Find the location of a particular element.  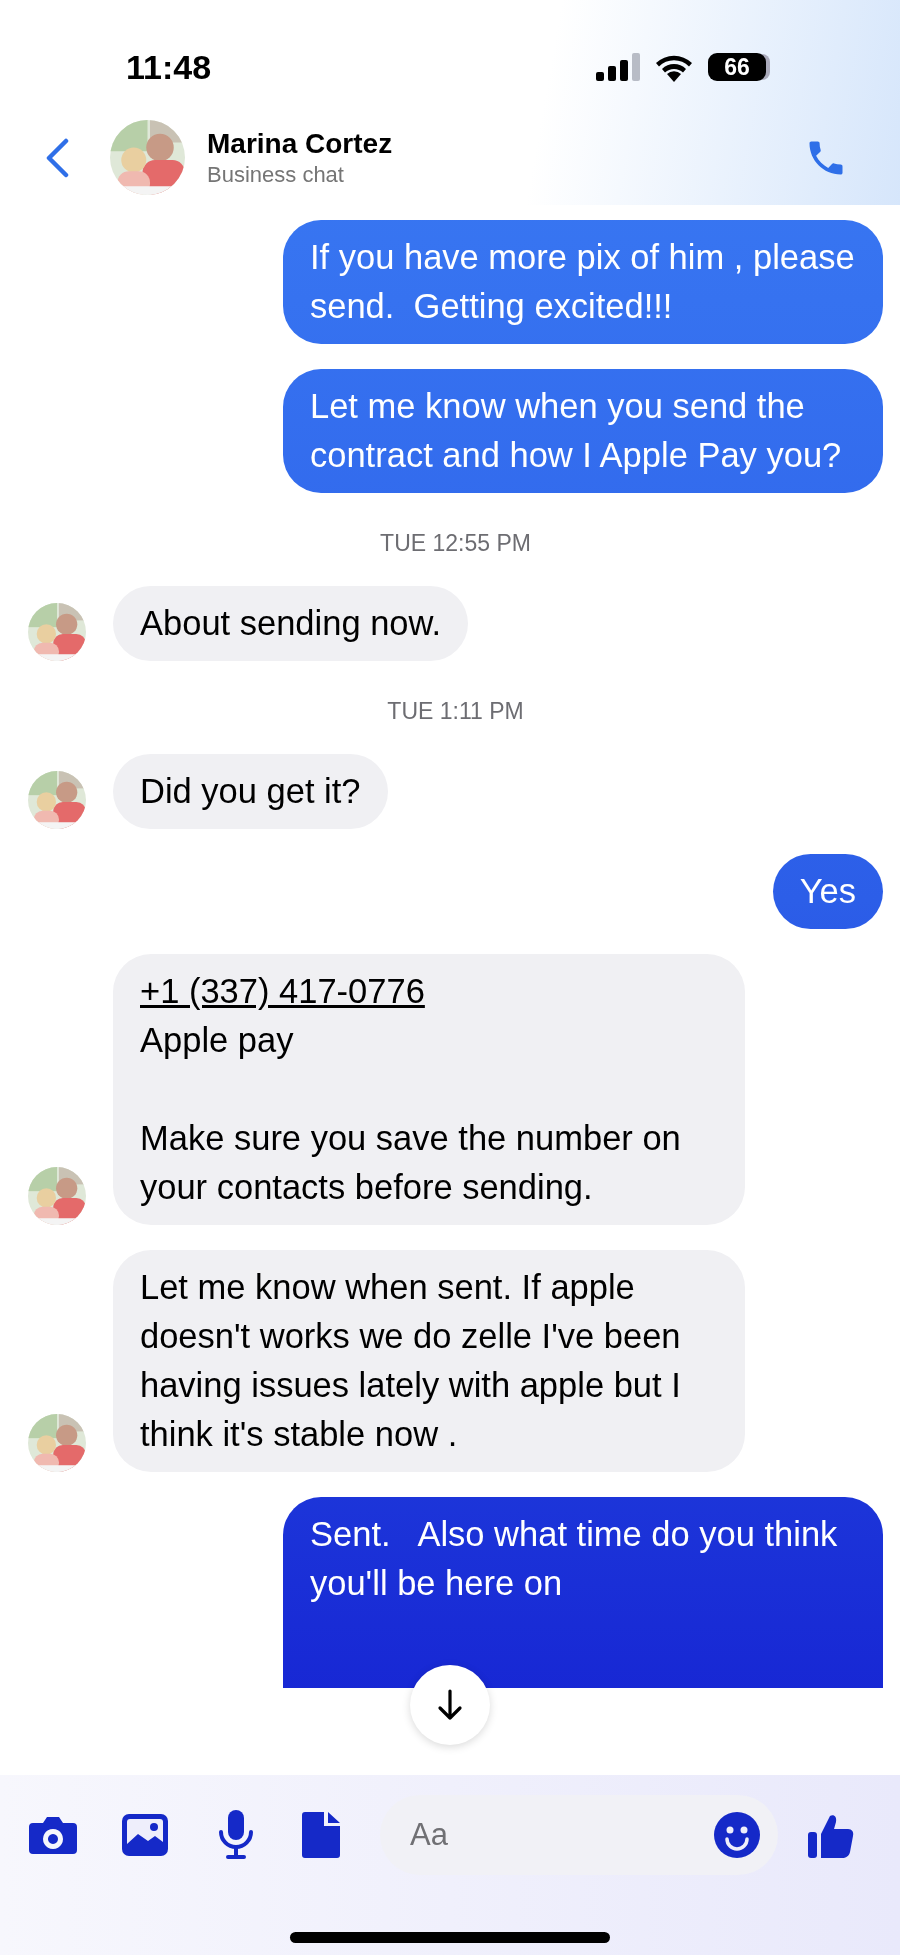

timestamp: TUE 1:11 PM is located at coordinates (455, 711).